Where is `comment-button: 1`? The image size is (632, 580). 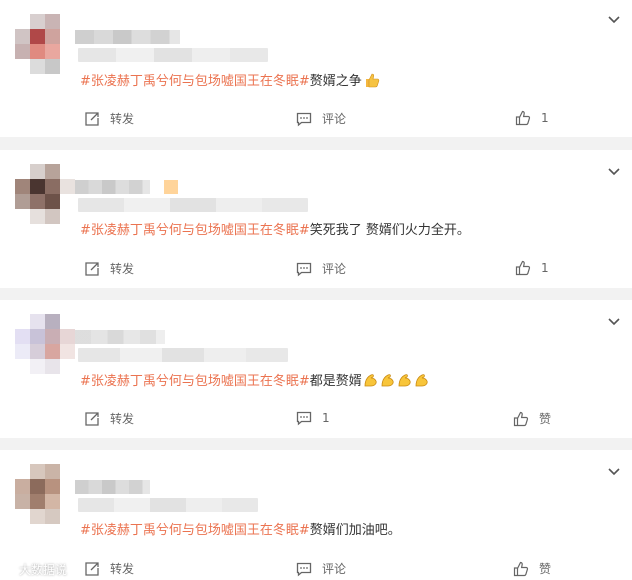
comment-button: 1 is located at coordinates (313, 418).